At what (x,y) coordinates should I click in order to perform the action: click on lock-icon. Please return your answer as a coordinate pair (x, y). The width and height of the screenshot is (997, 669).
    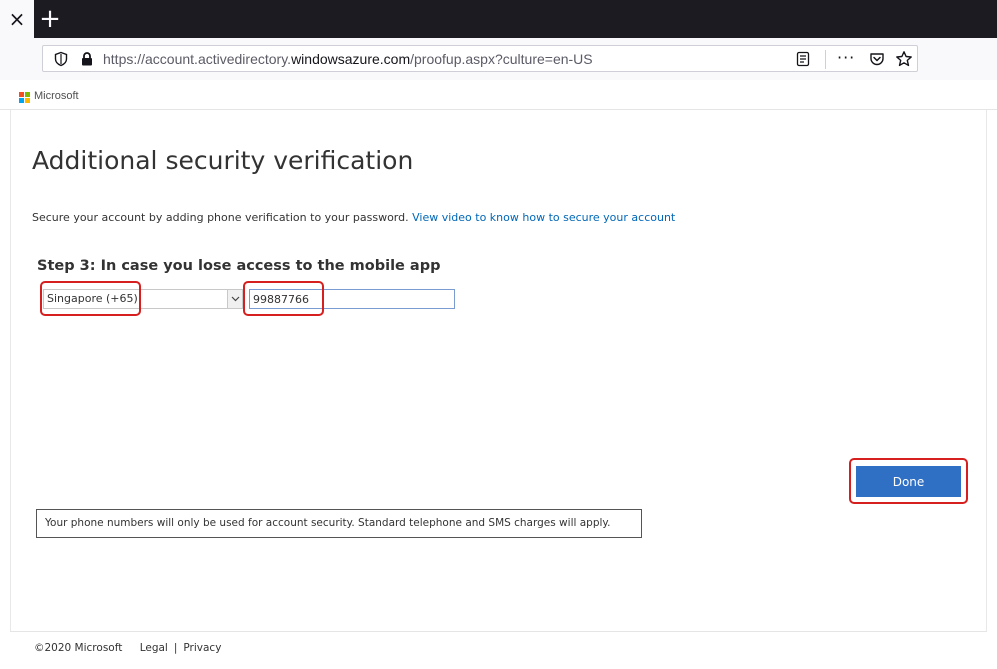
    Looking at the image, I should click on (87, 59).